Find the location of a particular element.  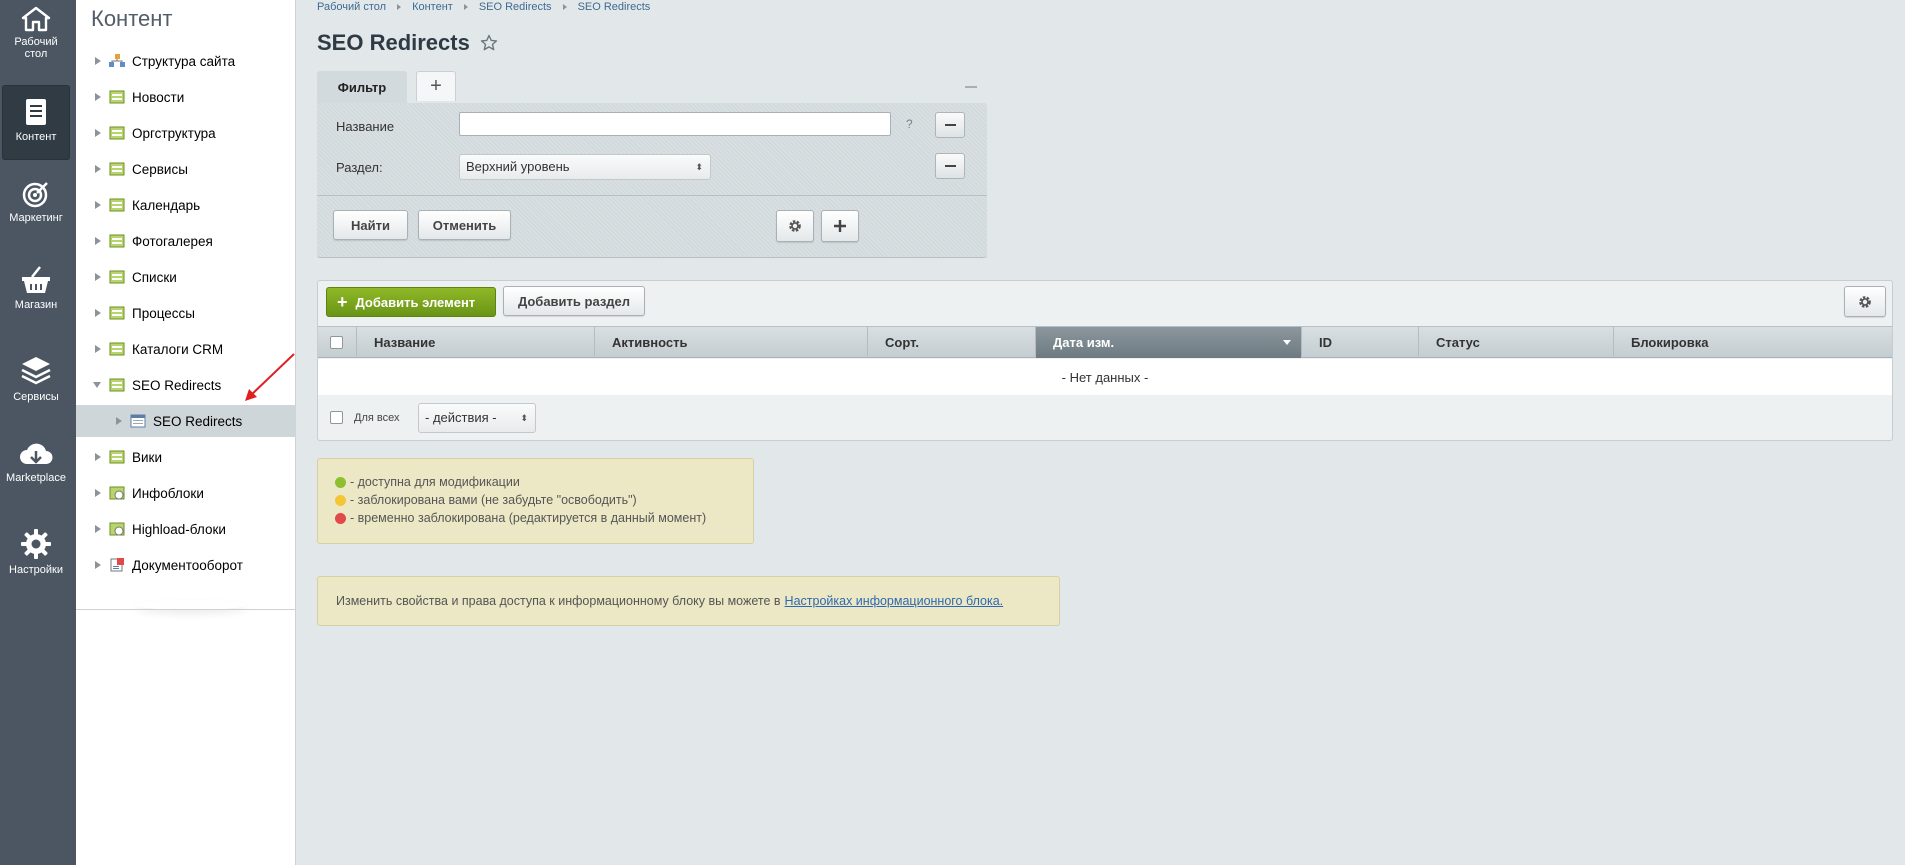

menu-item-content: Контент is located at coordinates (36, 122).